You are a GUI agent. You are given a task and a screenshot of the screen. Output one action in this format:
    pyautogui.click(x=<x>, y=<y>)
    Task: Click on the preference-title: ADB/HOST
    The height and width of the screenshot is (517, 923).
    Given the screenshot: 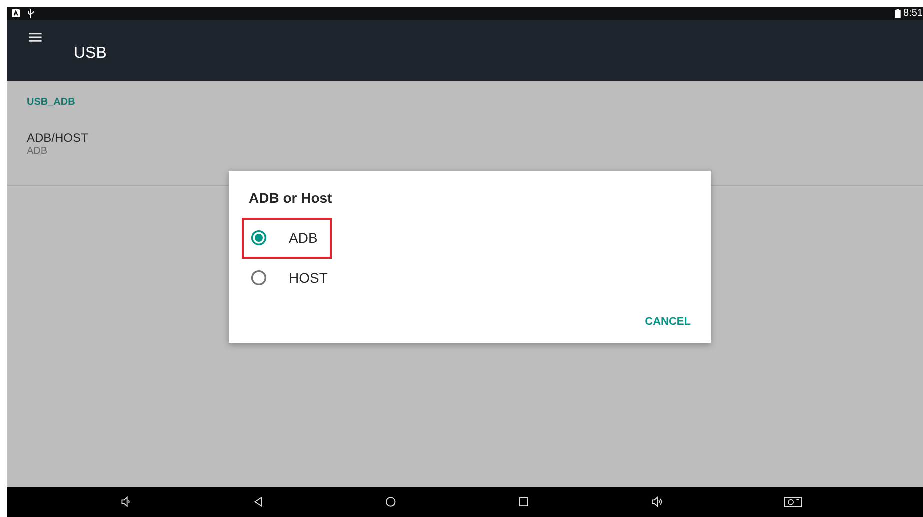 What is the action you would take?
    pyautogui.click(x=57, y=138)
    